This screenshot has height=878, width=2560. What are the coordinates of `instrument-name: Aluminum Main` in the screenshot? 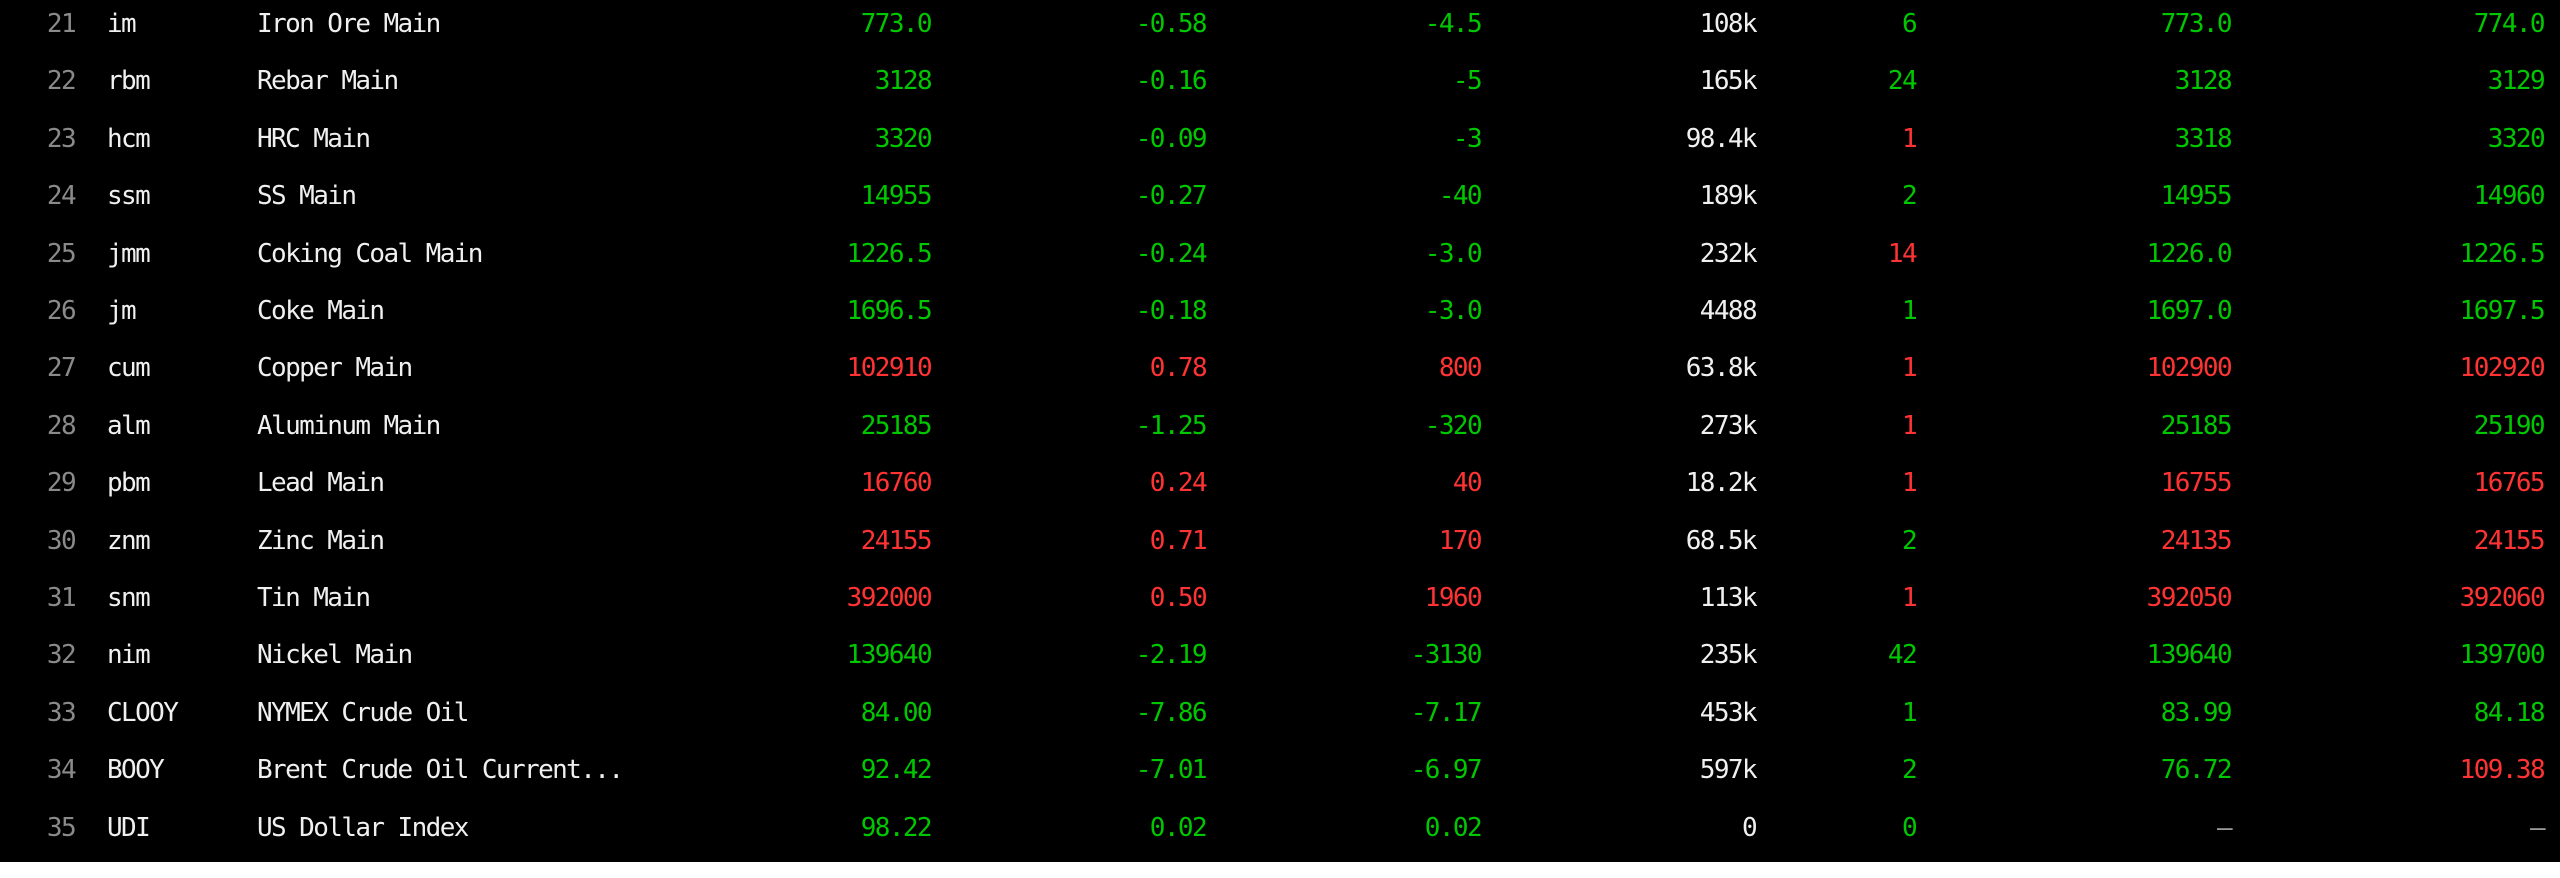 It's located at (349, 426).